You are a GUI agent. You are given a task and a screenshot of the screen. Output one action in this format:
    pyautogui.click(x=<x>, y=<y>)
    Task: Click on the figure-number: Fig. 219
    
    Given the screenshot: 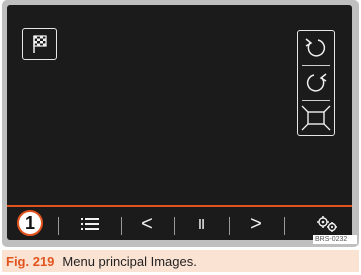 What is the action you would take?
    pyautogui.click(x=30, y=261)
    